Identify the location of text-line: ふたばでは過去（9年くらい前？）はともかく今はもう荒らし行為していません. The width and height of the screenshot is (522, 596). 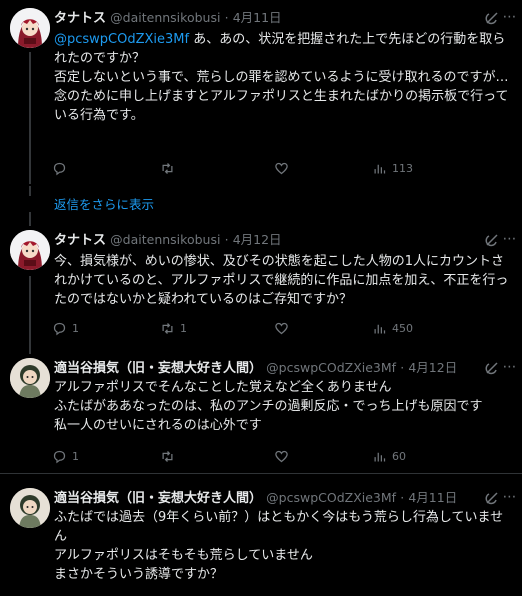
(279, 527).